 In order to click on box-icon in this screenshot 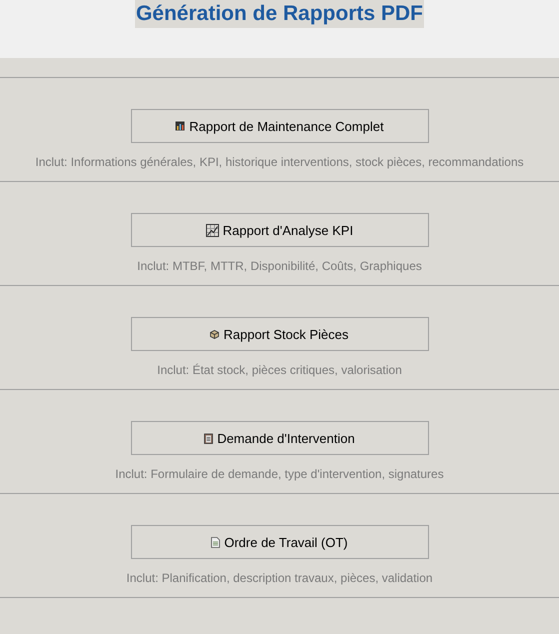, I will do `click(215, 334)`.